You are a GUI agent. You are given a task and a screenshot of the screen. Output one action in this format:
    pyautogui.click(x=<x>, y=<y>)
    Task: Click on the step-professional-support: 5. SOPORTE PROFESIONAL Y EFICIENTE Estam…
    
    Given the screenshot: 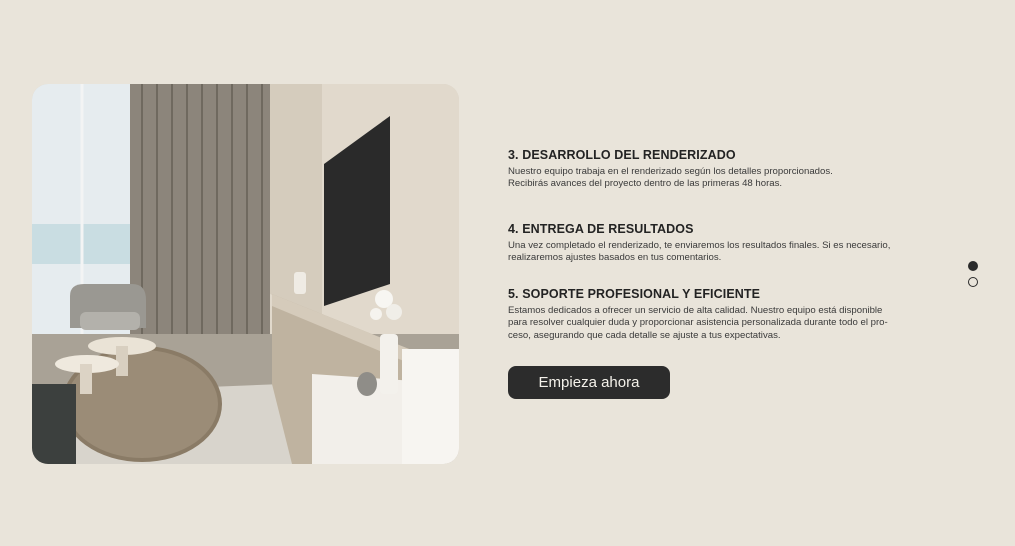 What is the action you would take?
    pyautogui.click(x=698, y=314)
    